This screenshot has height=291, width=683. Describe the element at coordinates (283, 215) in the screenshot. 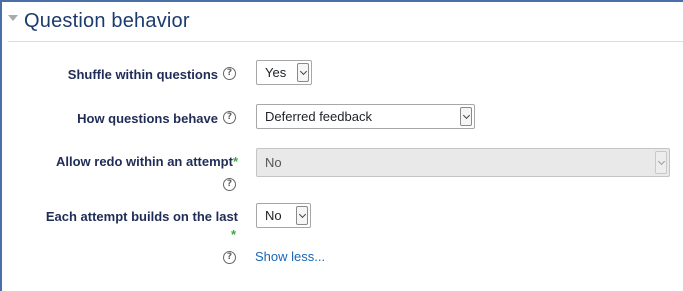

I see `builds-select: No` at that location.